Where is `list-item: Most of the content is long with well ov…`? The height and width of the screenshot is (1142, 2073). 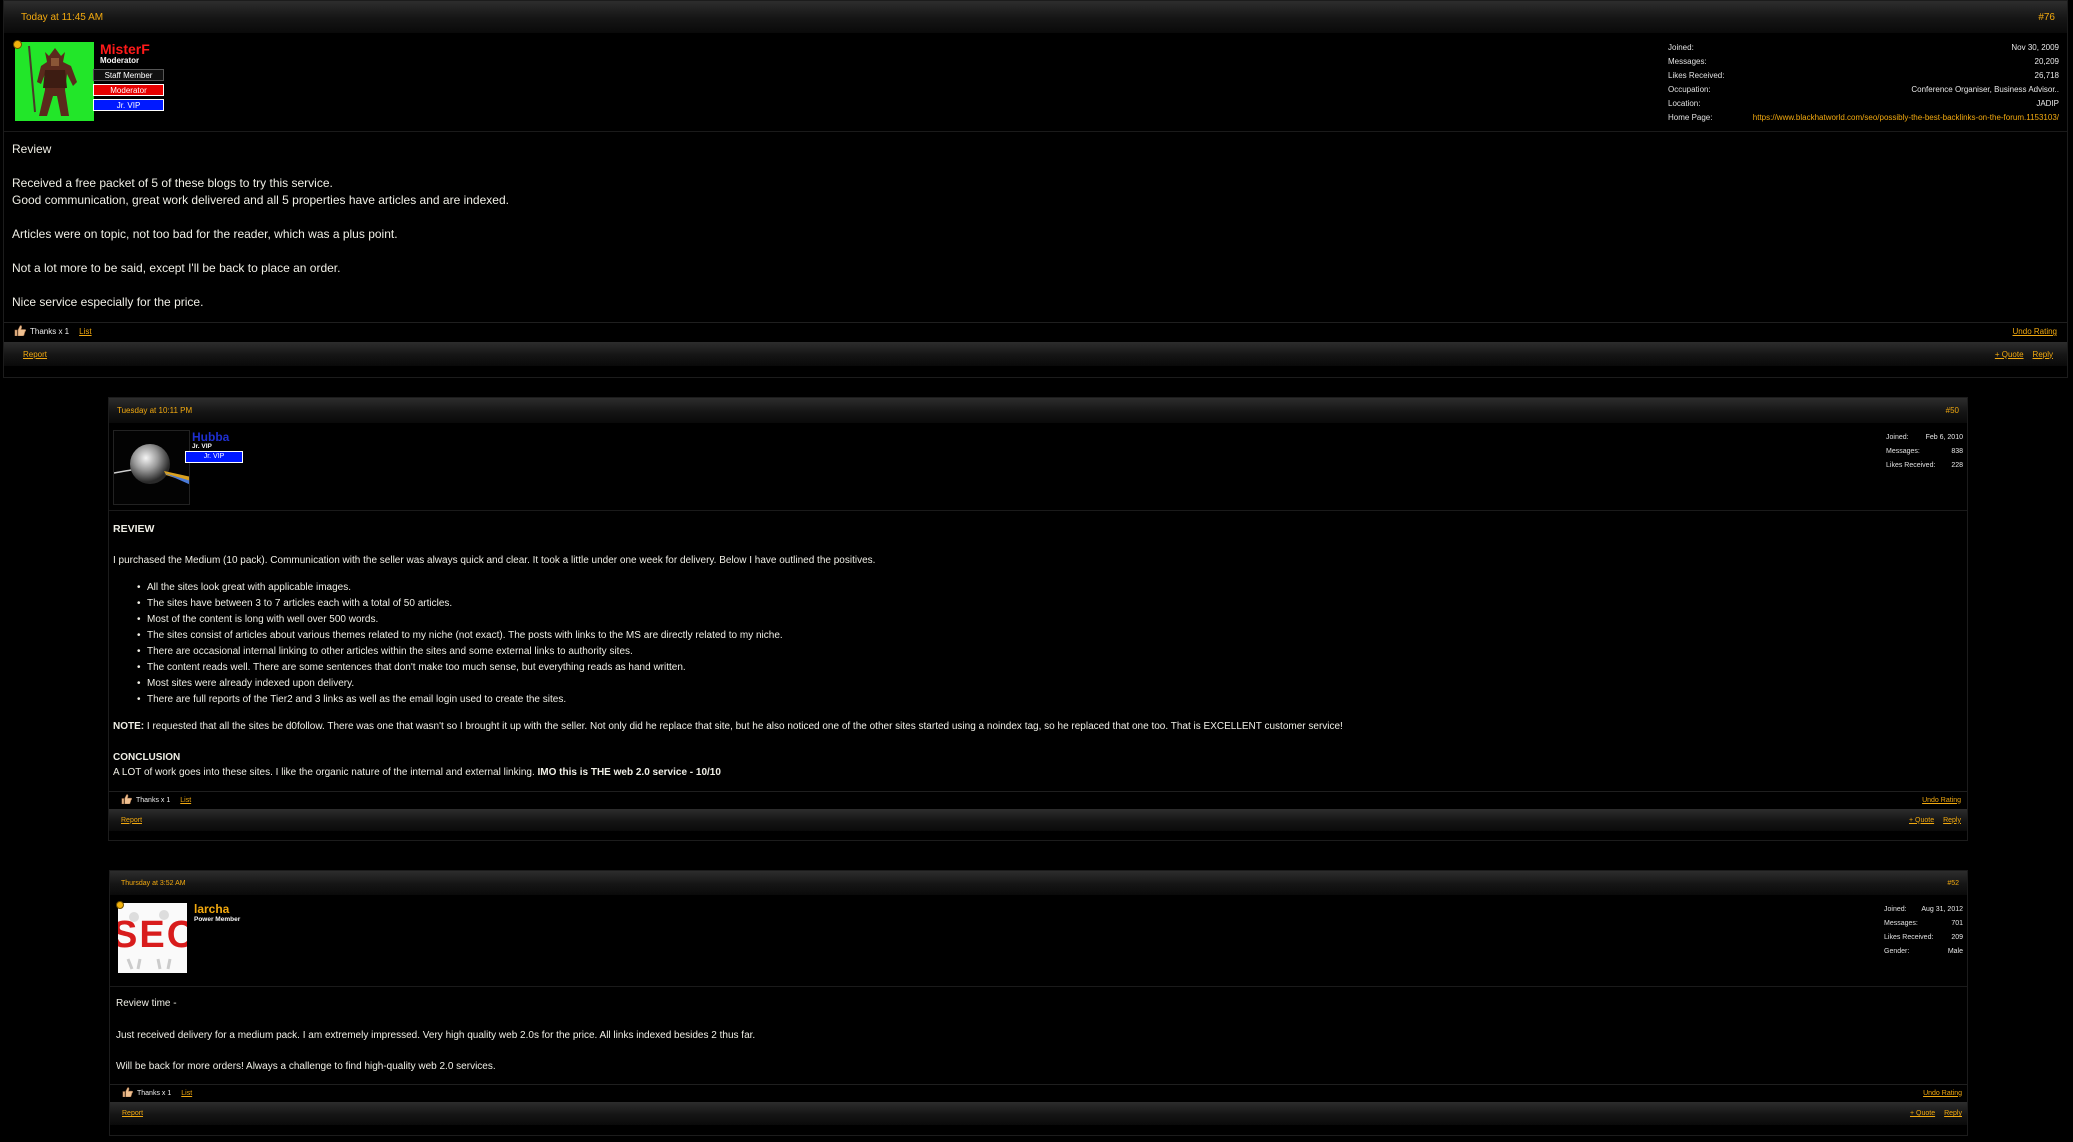 list-item: Most of the content is long with well ov… is located at coordinates (1045, 620).